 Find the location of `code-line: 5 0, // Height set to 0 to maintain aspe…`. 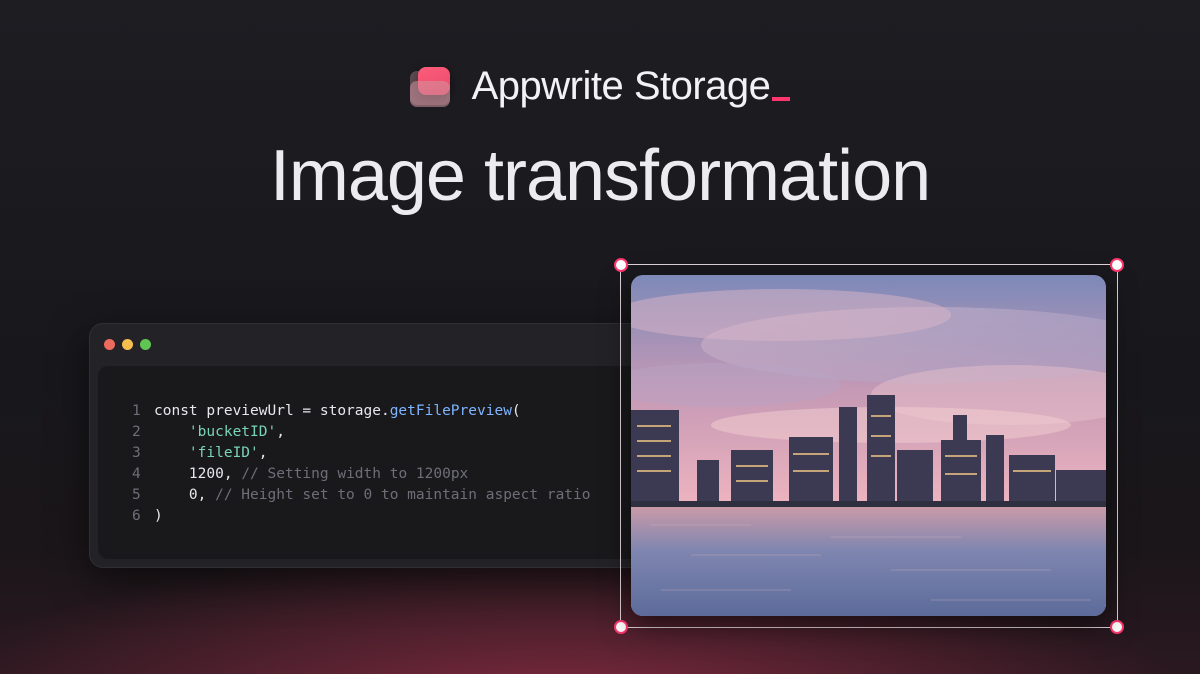

code-line: 5 0, // Height set to 0 to maintain aspe… is located at coordinates (361, 495).